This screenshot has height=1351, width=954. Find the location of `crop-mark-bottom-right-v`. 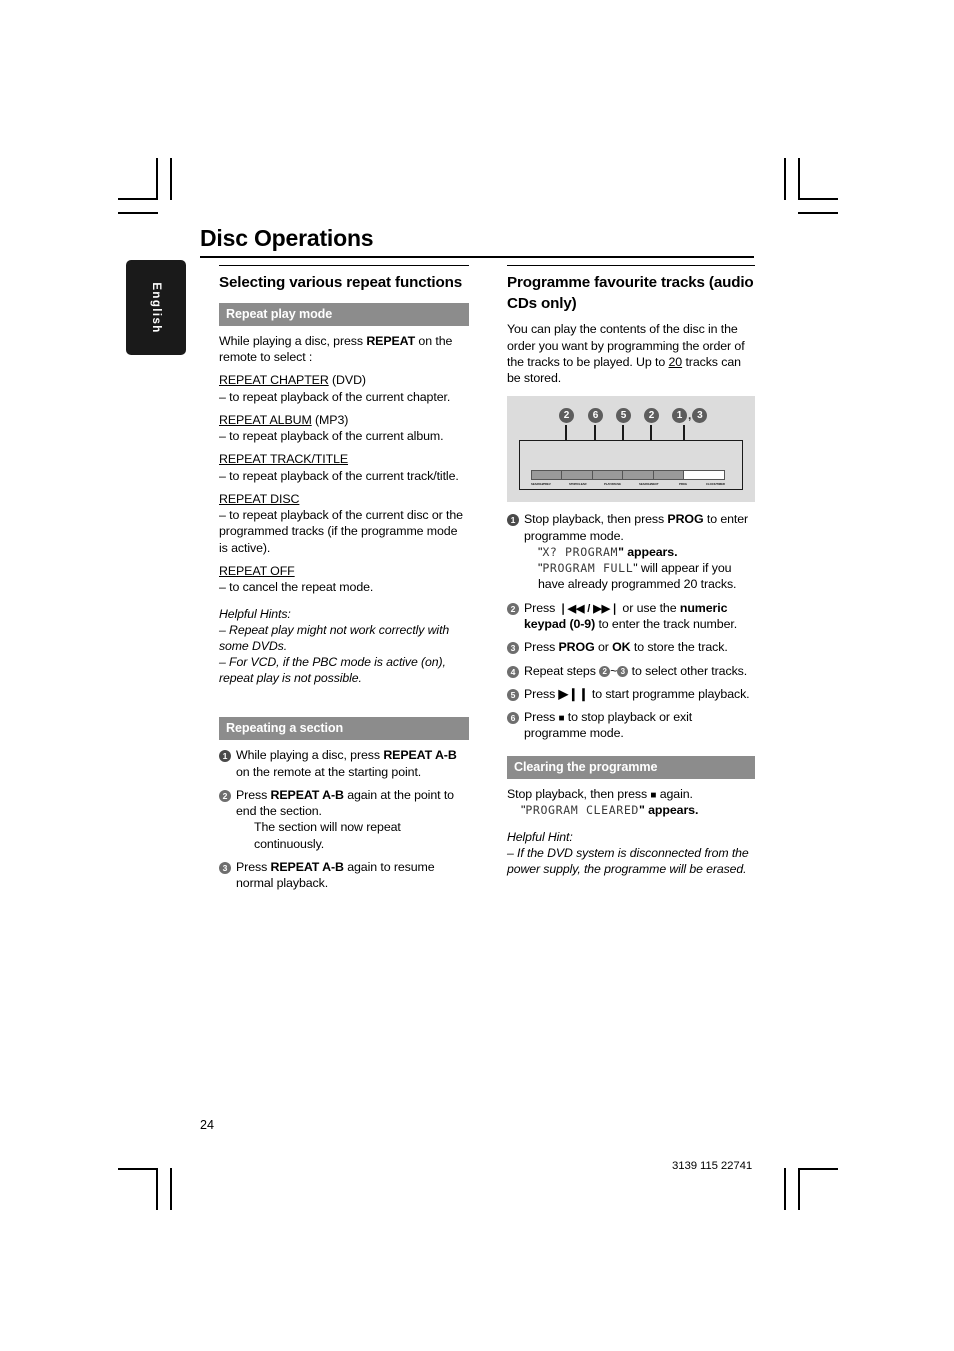

crop-mark-bottom-right-v is located at coordinates (799, 1189).